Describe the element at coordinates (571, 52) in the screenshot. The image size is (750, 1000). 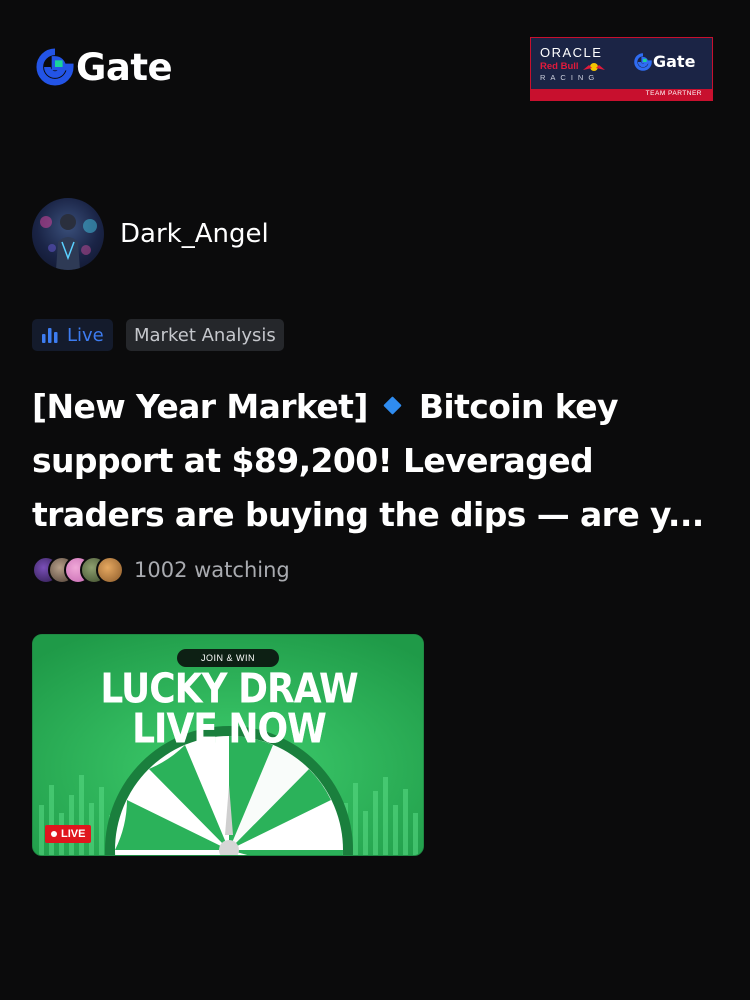
I see `partner-oracle: ORACLE` at that location.